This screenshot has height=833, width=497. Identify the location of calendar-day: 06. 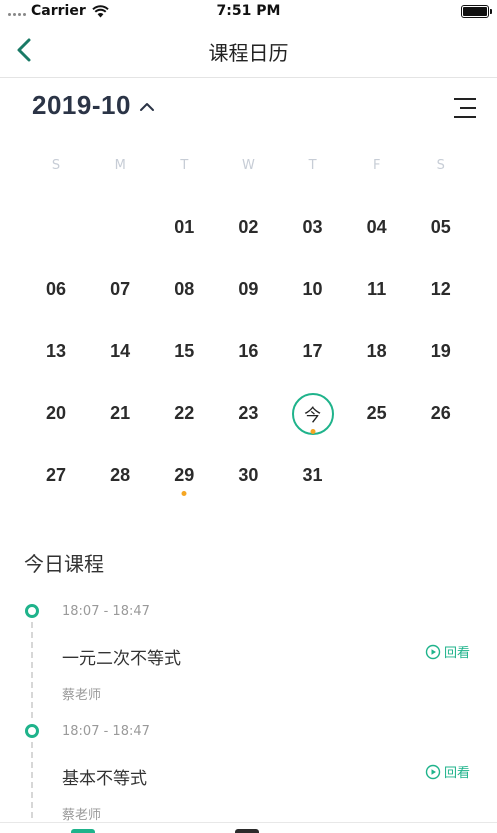
(56, 289).